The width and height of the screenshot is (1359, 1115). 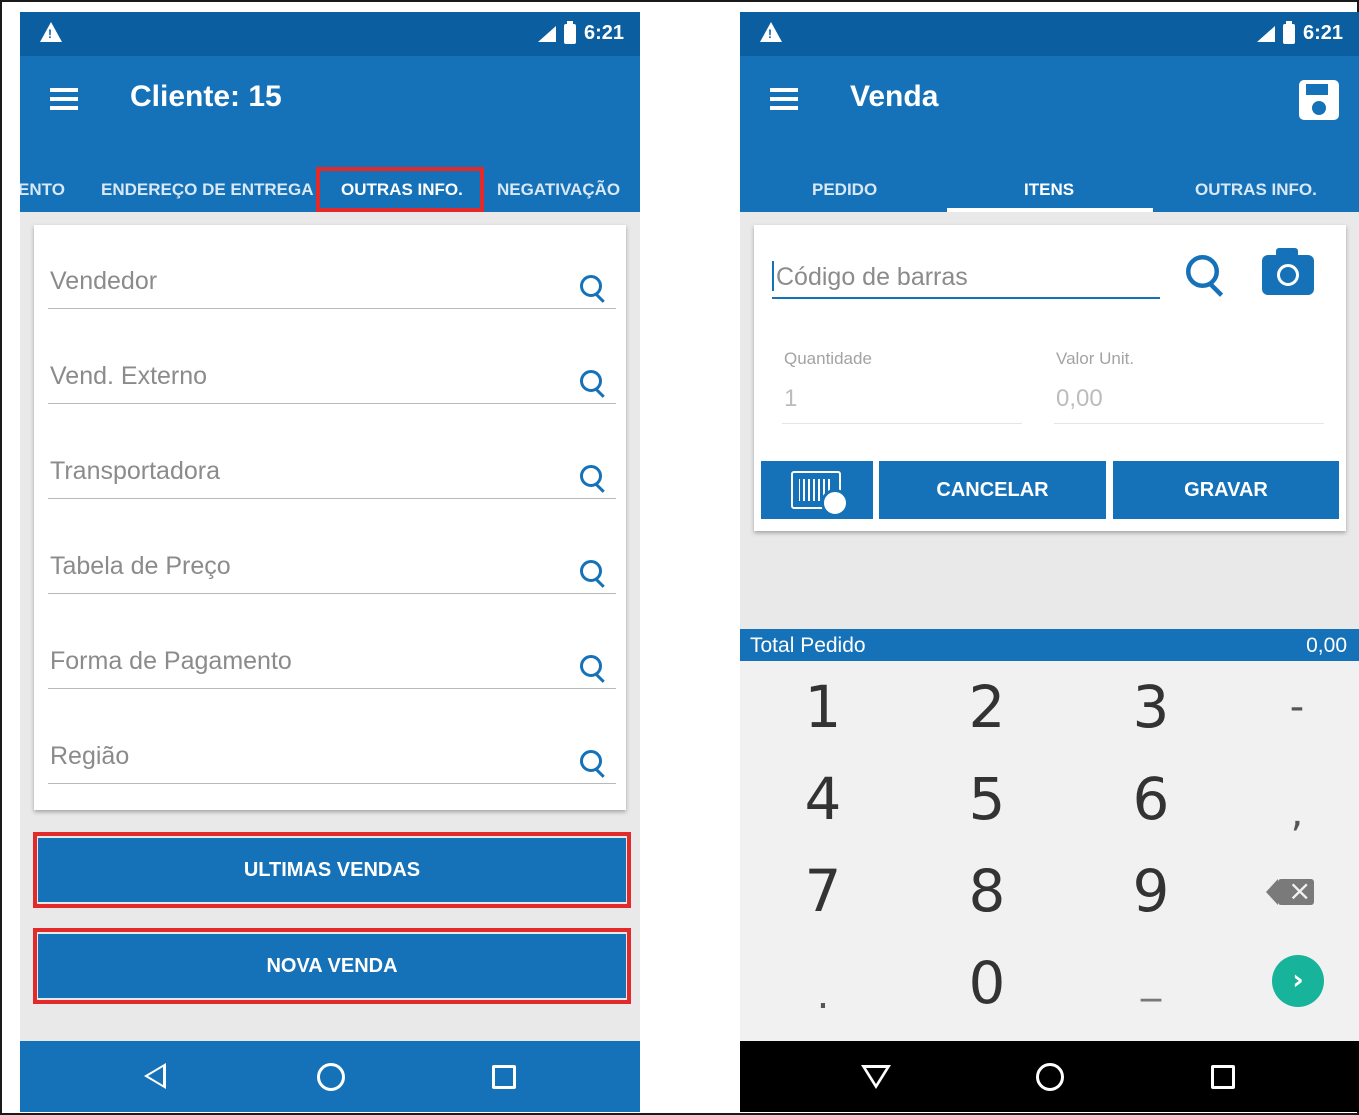 I want to click on key-6: 6, so click(x=1151, y=799).